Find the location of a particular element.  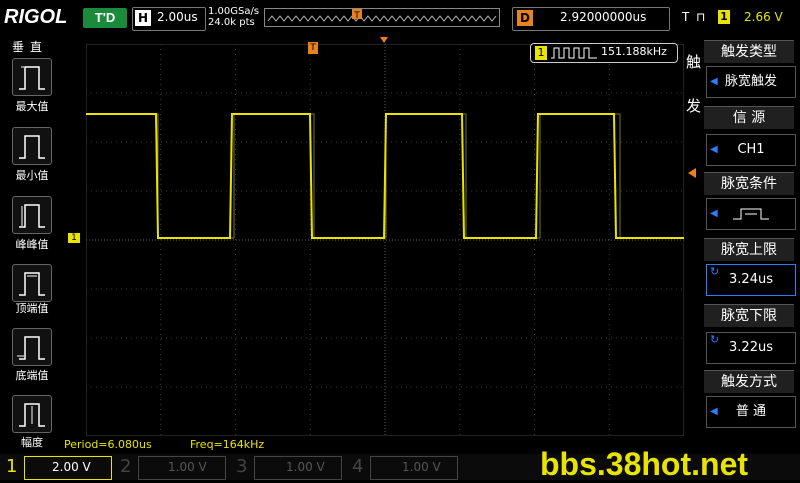

menu-trigger-type-value: ◀ 脉宽触发 is located at coordinates (751, 82).